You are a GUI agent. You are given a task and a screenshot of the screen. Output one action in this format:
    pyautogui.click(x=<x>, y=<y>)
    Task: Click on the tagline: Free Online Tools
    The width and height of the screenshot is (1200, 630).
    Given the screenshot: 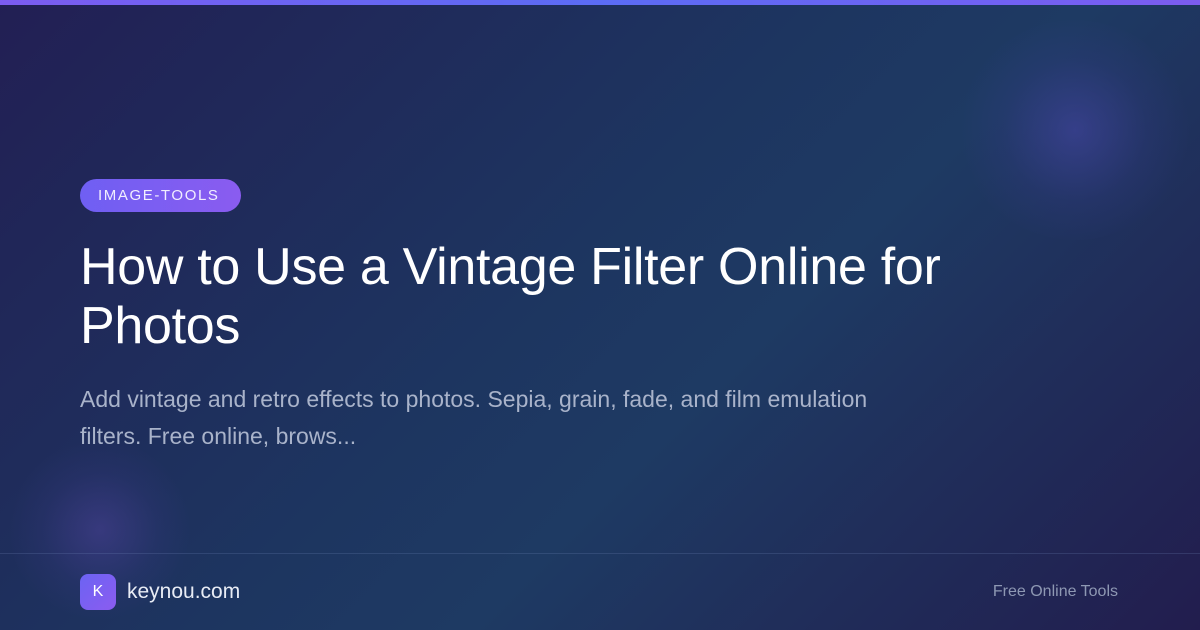 What is the action you would take?
    pyautogui.click(x=1055, y=591)
    